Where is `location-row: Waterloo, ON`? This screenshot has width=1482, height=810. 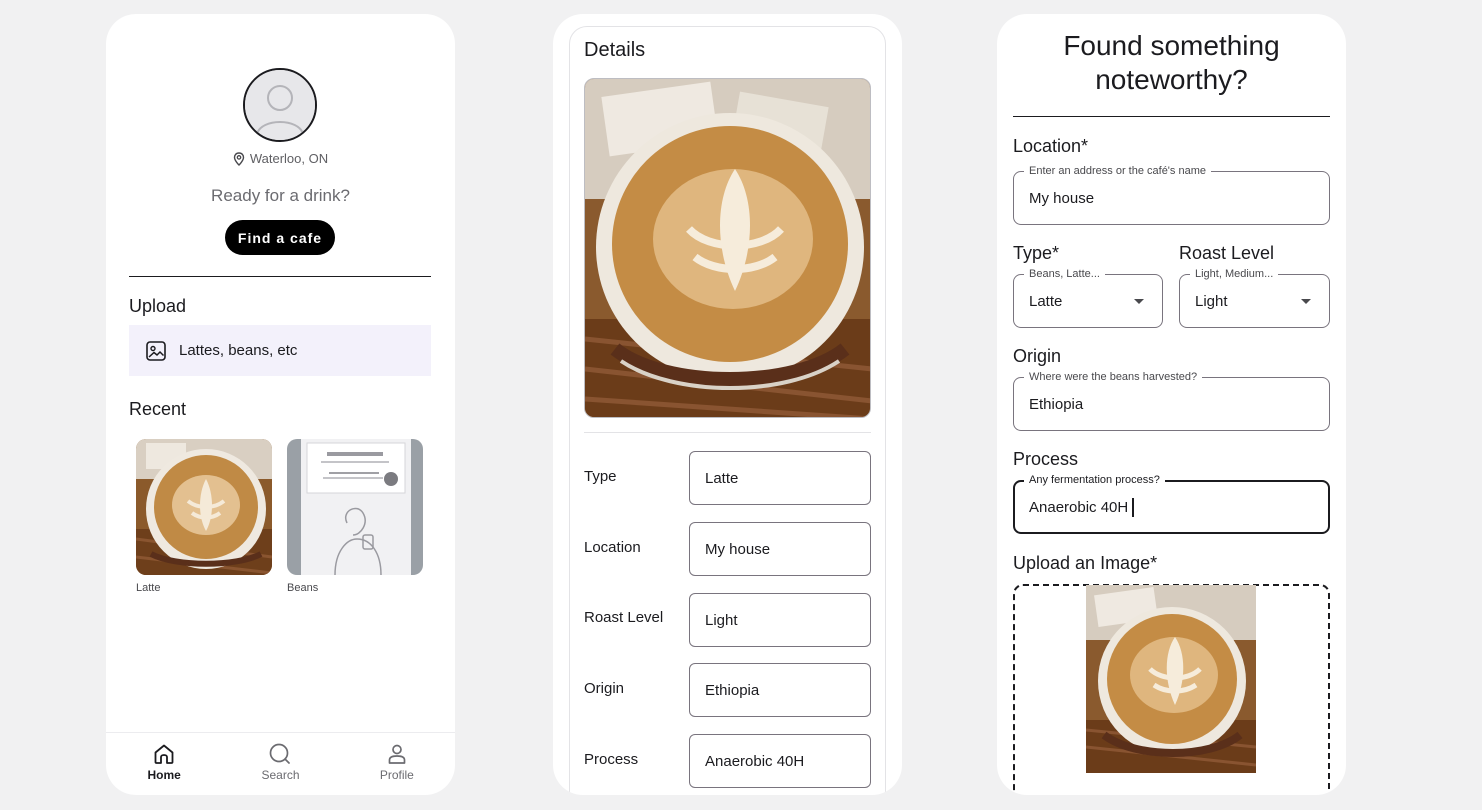 location-row: Waterloo, ON is located at coordinates (280, 158).